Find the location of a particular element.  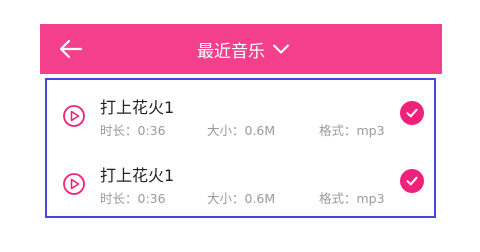

page-title: 最近音乐 is located at coordinates (231, 51).